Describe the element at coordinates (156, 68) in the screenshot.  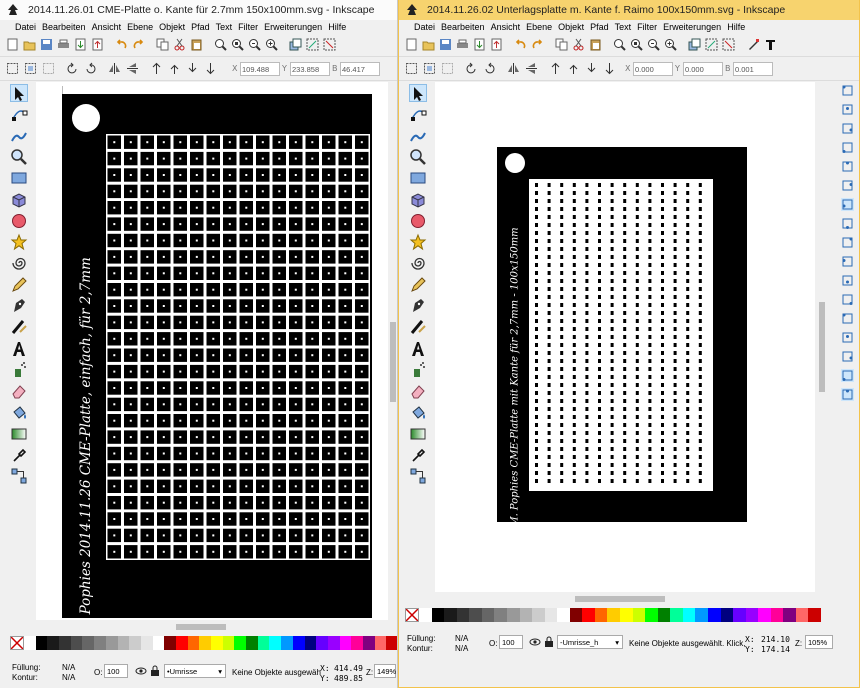
I see `raise-to-top-icon` at that location.